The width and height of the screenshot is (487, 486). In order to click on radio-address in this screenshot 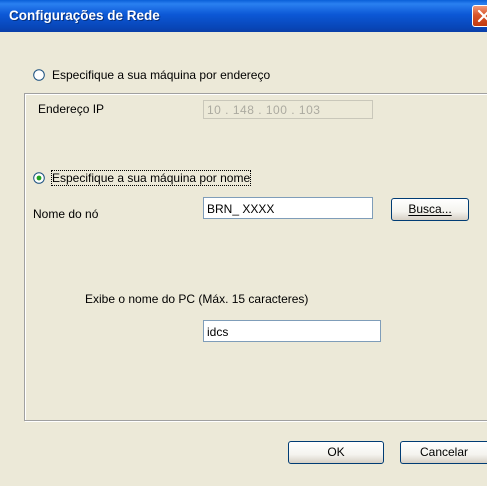, I will do `click(39, 75)`.